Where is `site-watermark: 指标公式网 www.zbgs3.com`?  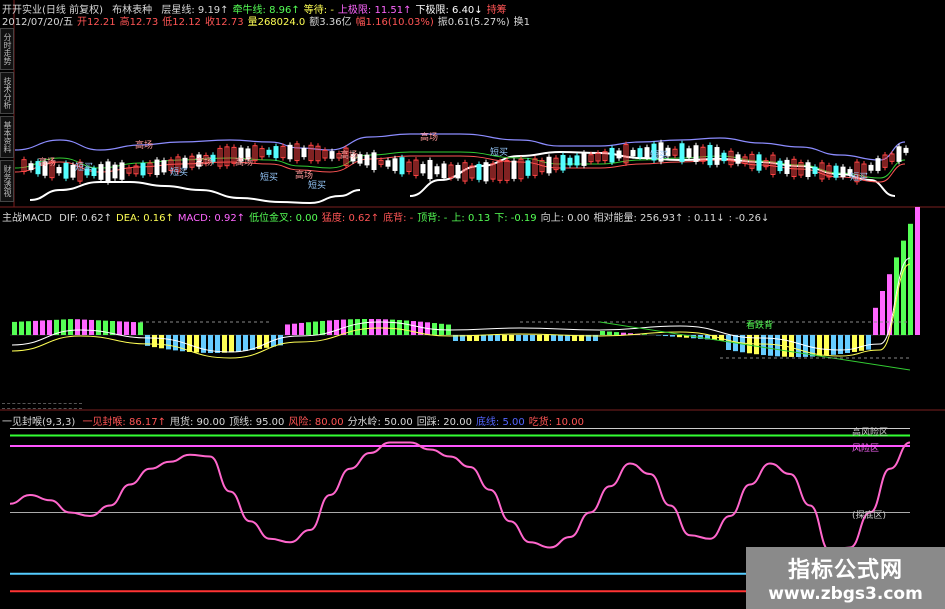
site-watermark: 指标公式网 www.zbgs3.com is located at coordinates (845, 578).